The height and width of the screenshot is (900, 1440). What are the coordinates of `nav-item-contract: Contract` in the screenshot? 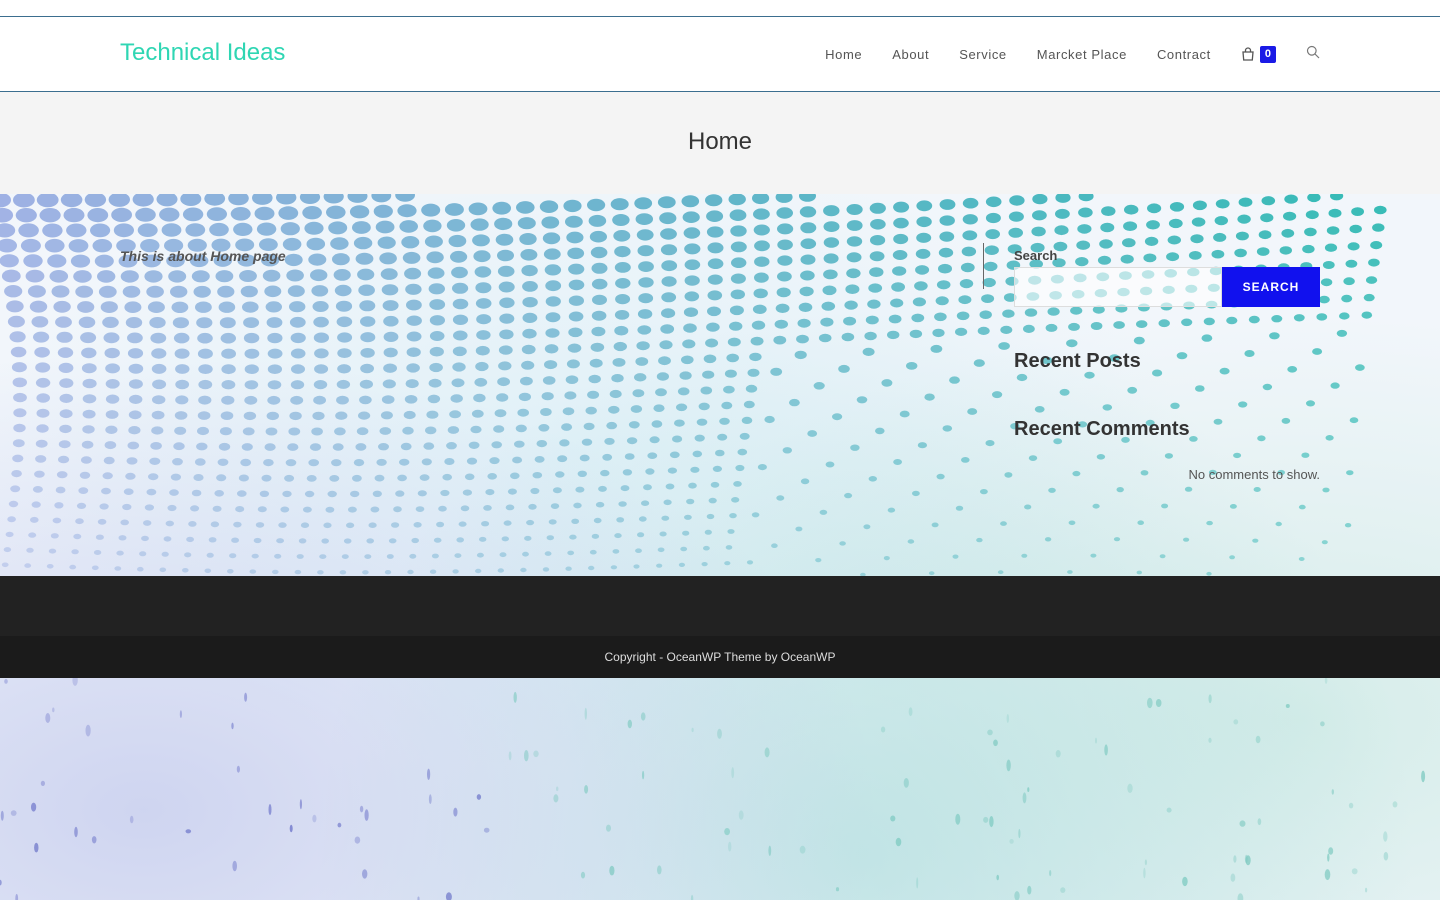 It's located at (1184, 54).